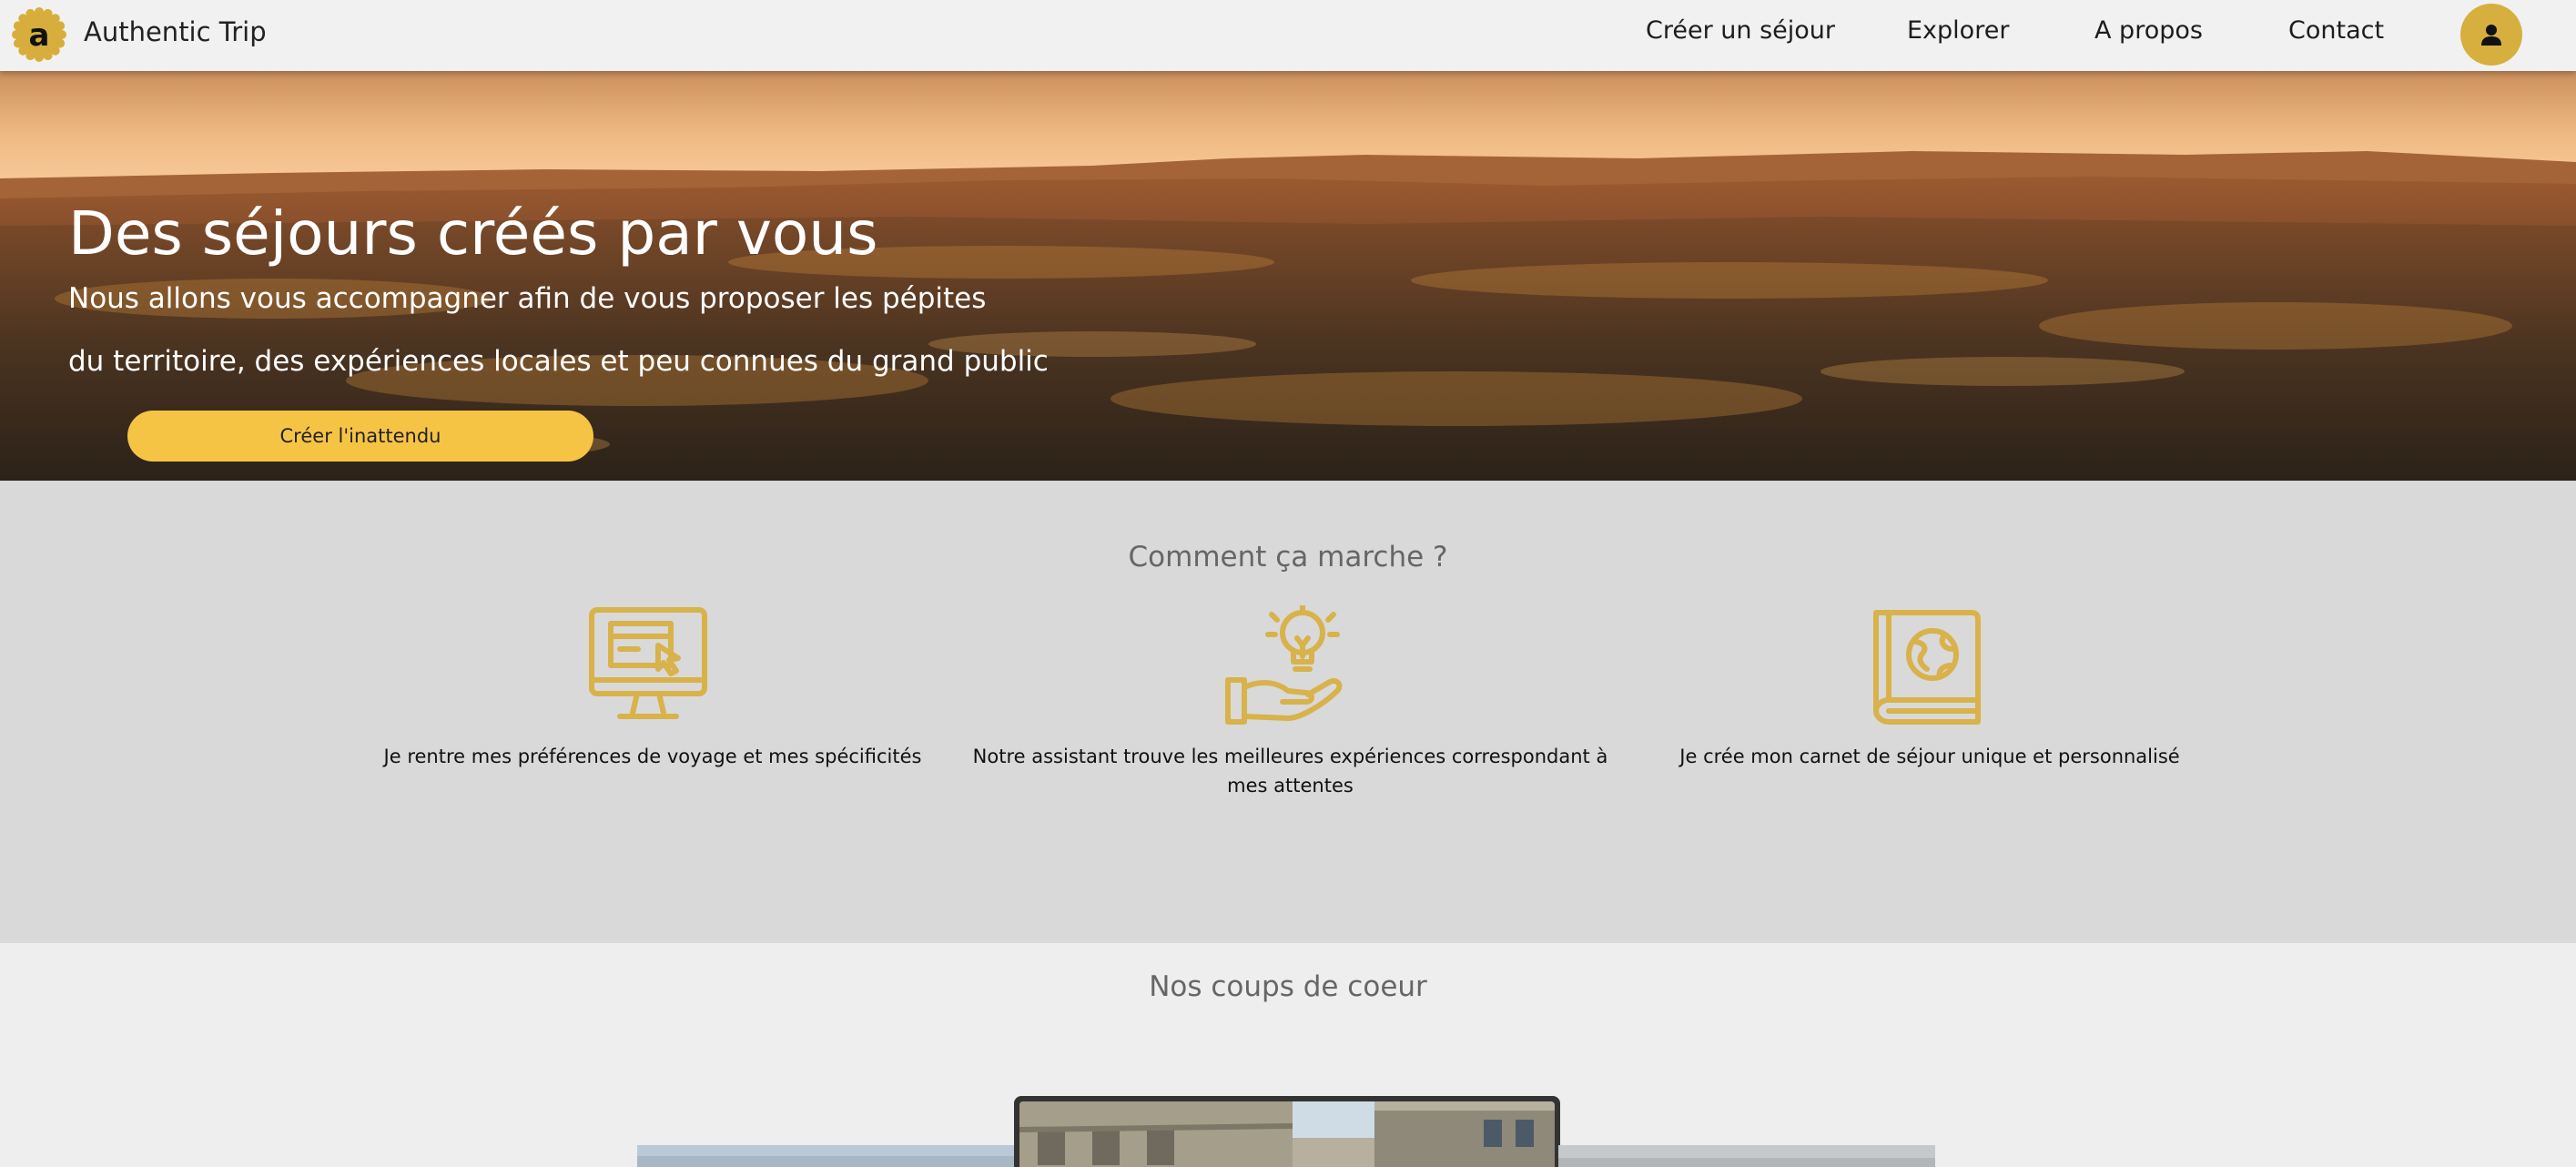 This screenshot has width=2576, height=1167. I want to click on featured-building-image, so click(1287, 1134).